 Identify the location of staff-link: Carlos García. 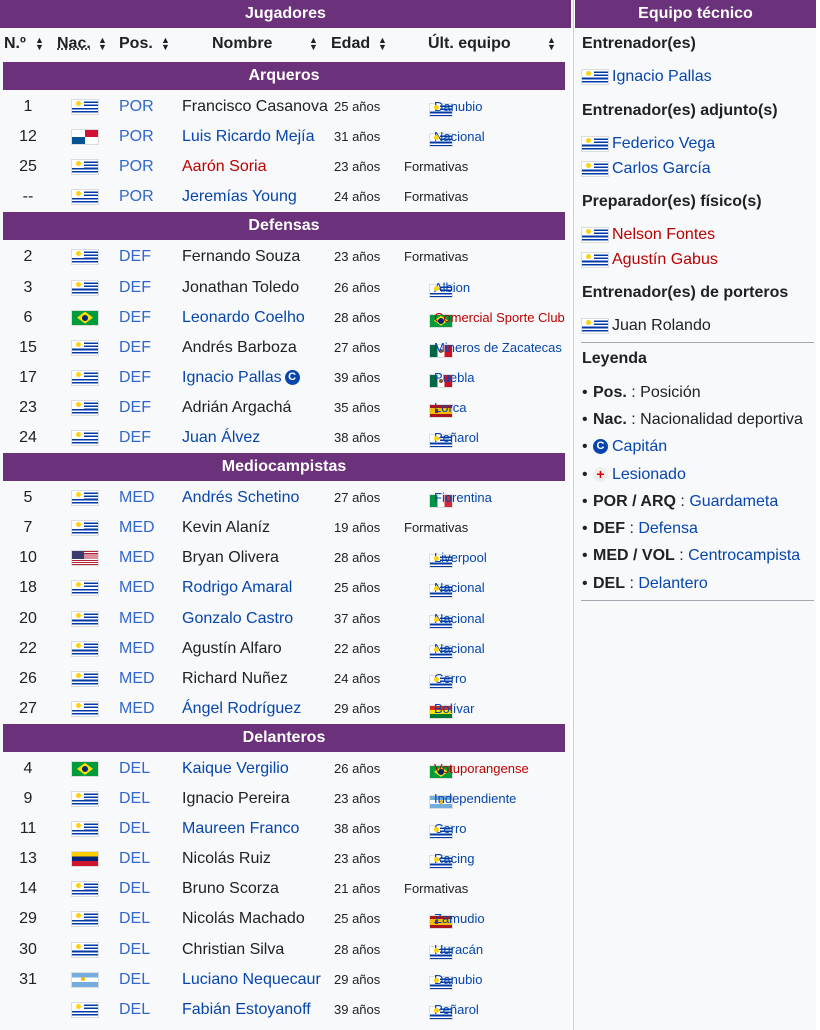
(661, 168).